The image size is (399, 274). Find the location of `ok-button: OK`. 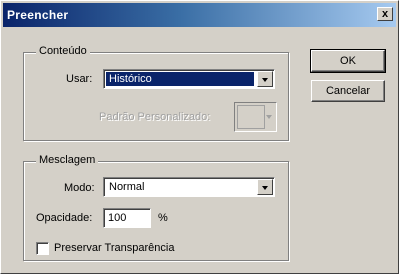

ok-button: OK is located at coordinates (348, 61).